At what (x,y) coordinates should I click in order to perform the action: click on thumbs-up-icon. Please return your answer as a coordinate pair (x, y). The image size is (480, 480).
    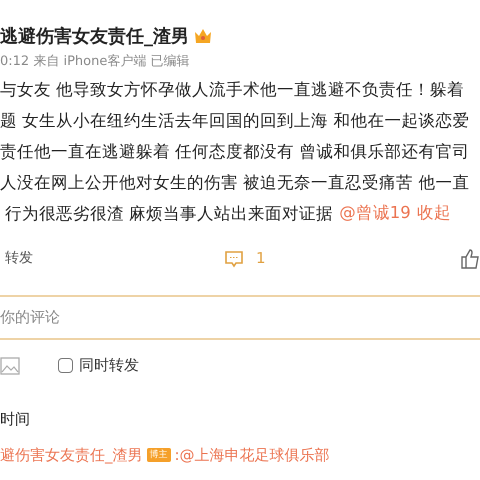
    Looking at the image, I should click on (470, 258).